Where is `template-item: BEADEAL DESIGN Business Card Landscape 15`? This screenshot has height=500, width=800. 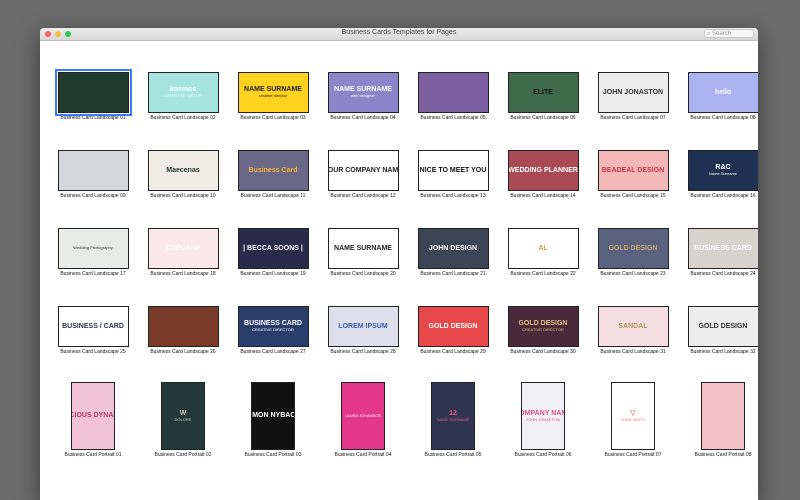
template-item: BEADEAL DESIGN Business Card Landscape 15 is located at coordinates (633, 172).